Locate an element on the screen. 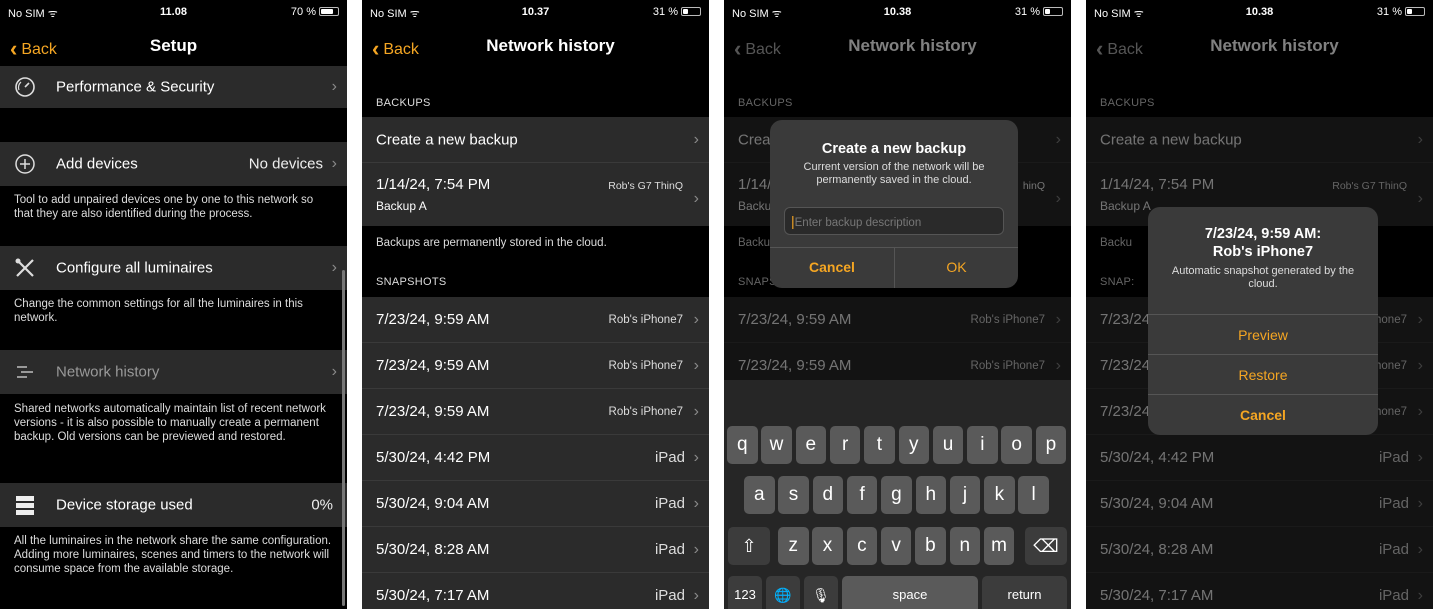  network-history-row: Network history › is located at coordinates (173, 372).